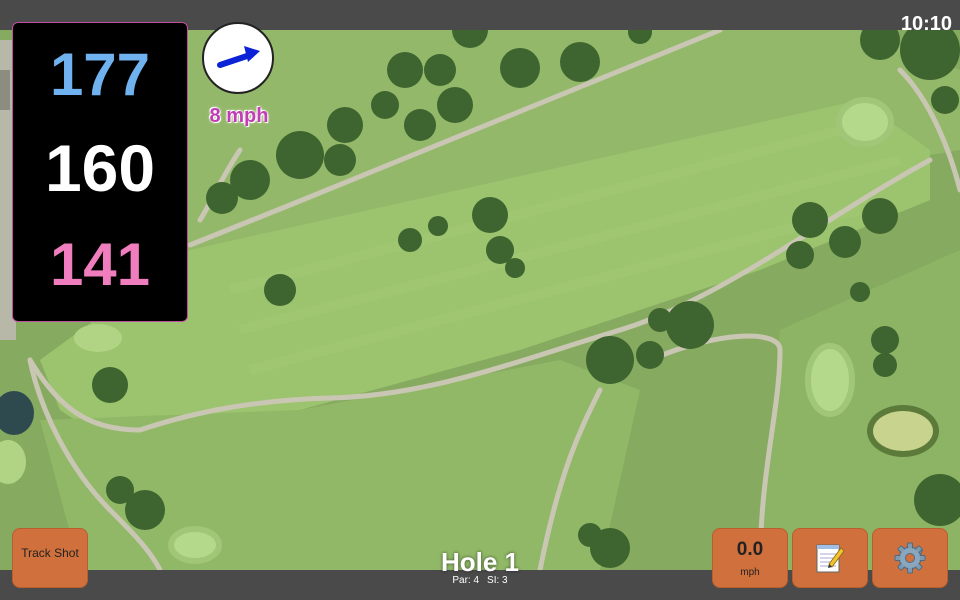 This screenshot has height=600, width=960. I want to click on hole-stroke-index: SI: 3, so click(497, 580).